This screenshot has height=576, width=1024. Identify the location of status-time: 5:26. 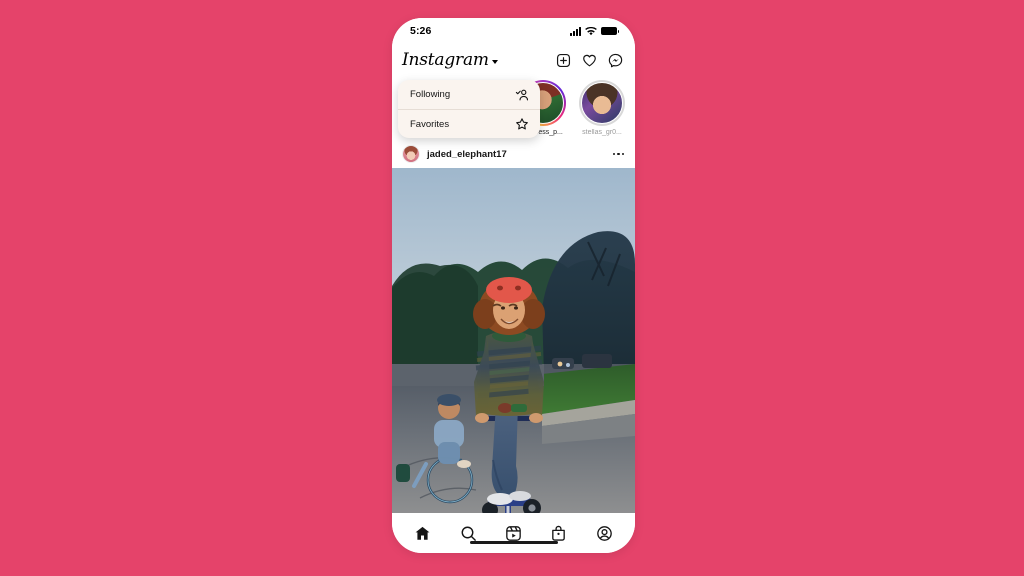
(421, 31).